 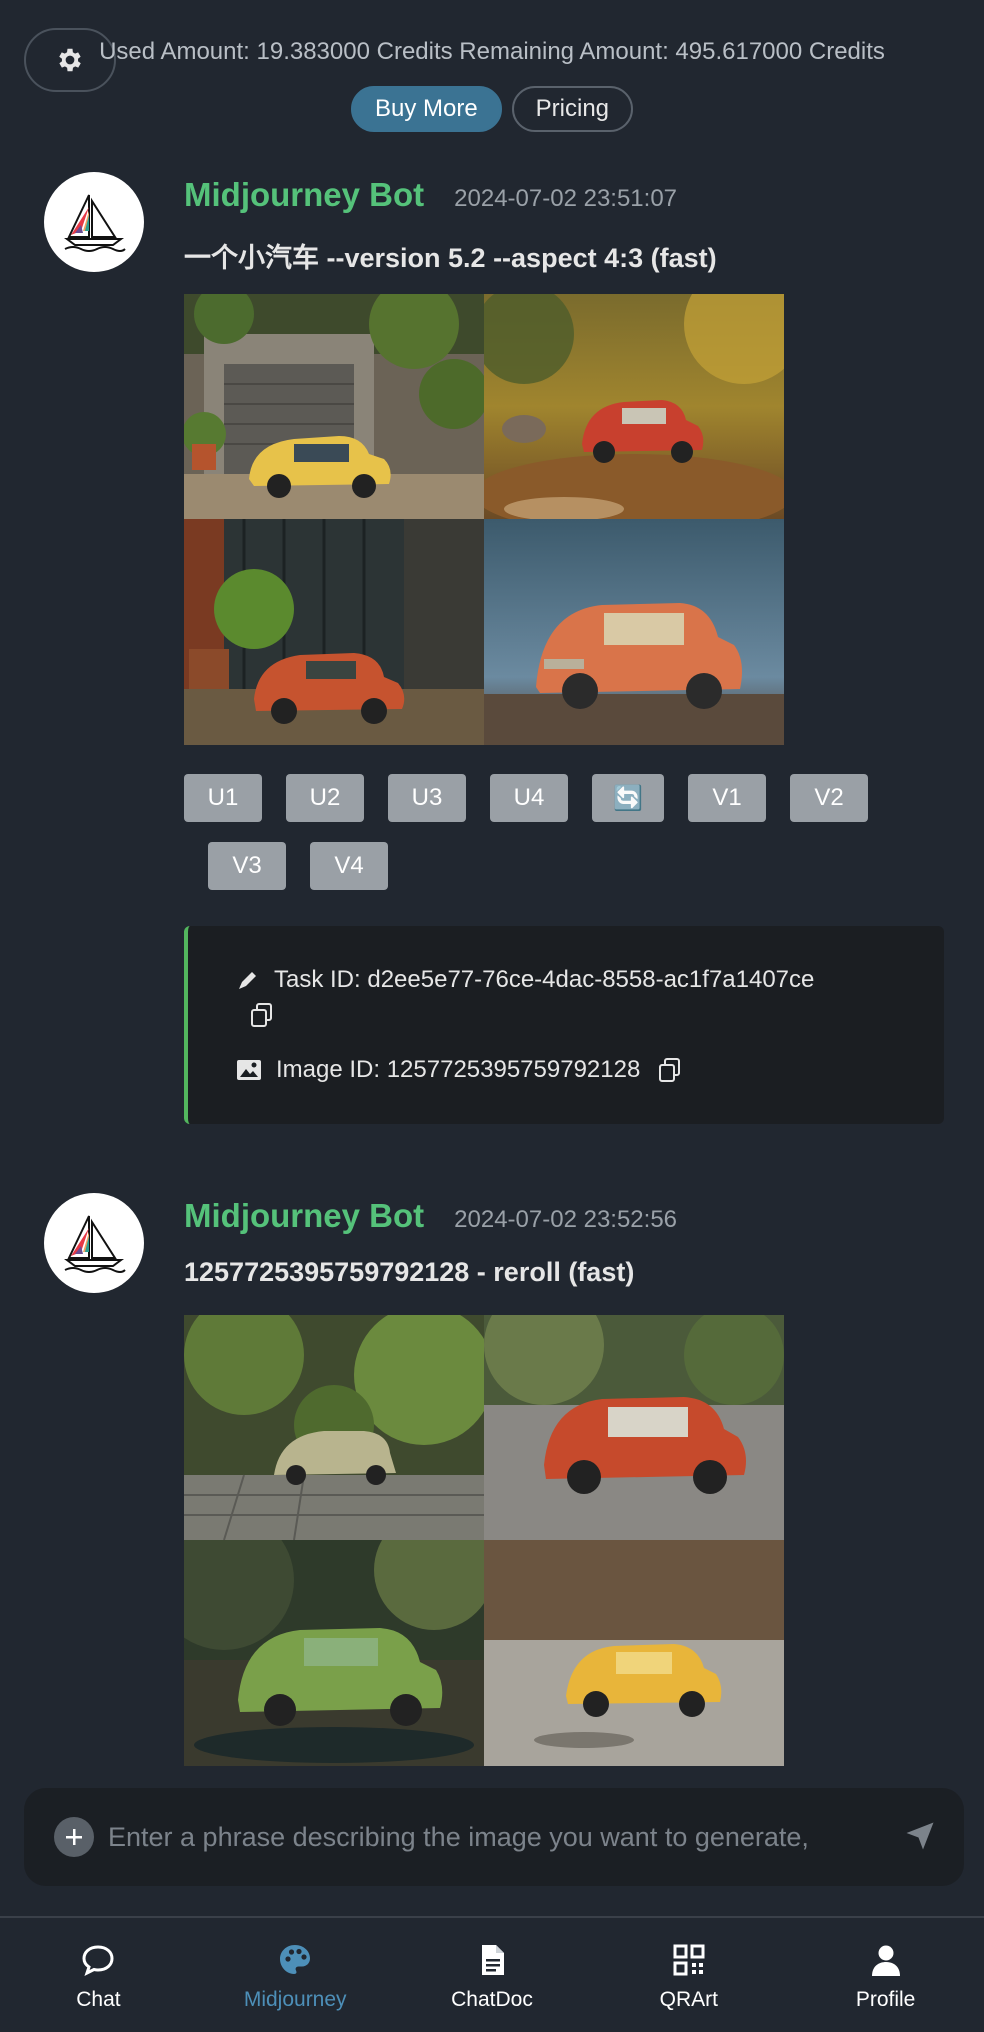 I want to click on reroll-button: 🔄, so click(x=628, y=798).